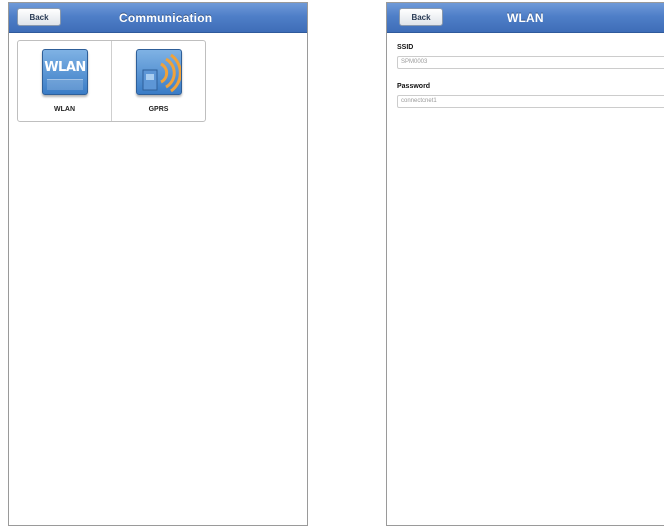 The width and height of the screenshot is (664, 528). I want to click on wlan-tile-label: WLAN, so click(64, 109).